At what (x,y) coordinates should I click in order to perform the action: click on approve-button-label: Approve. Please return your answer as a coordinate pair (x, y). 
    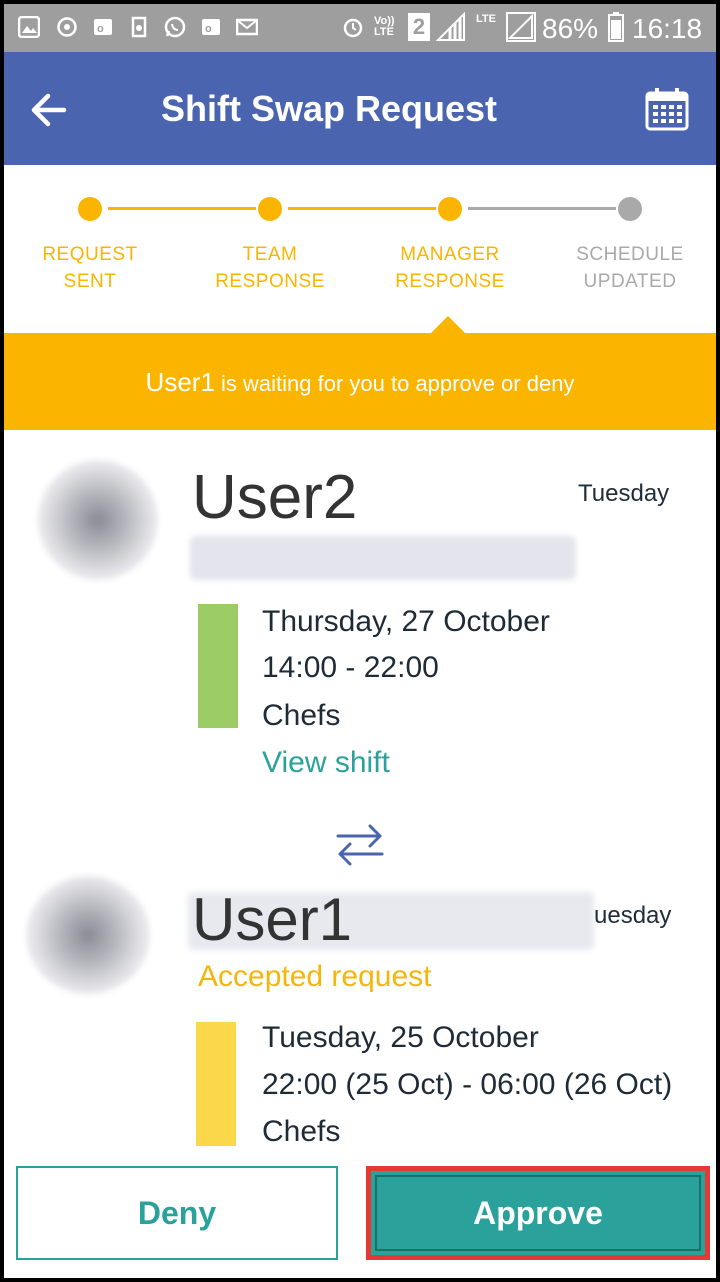
    Looking at the image, I should click on (538, 1212).